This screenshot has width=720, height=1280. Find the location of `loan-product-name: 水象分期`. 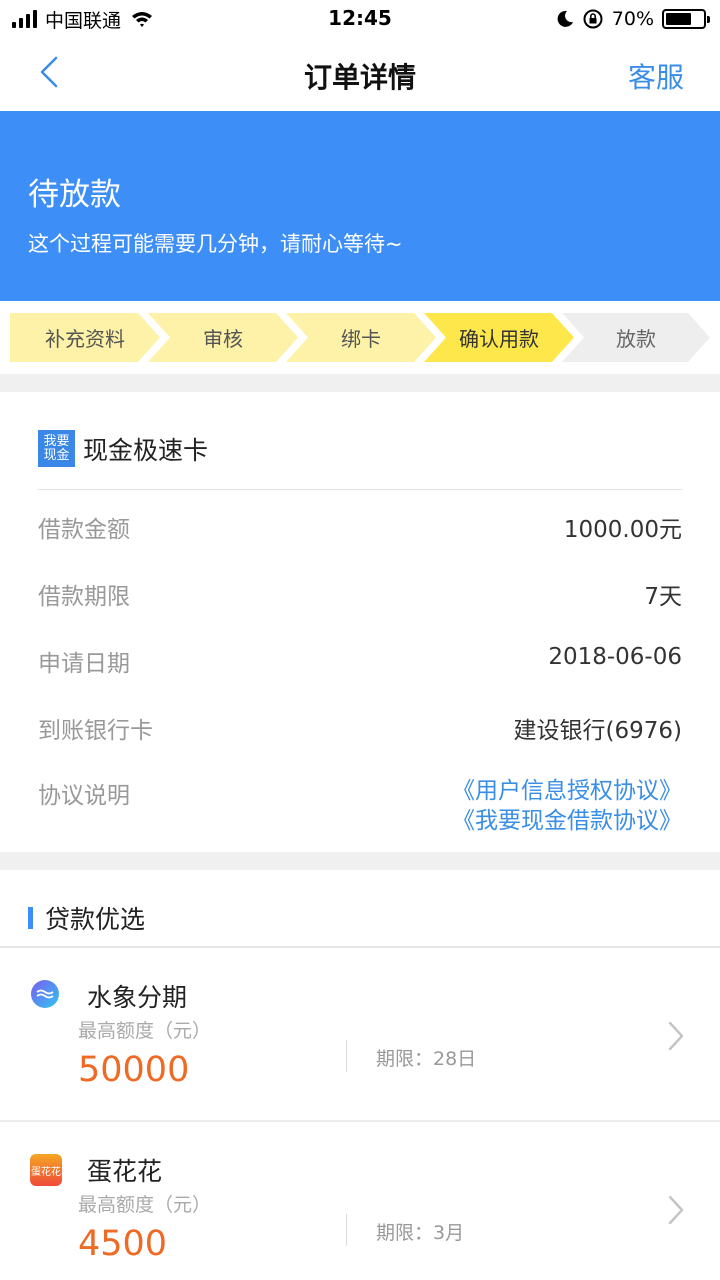

loan-product-name: 水象分期 is located at coordinates (137, 997).